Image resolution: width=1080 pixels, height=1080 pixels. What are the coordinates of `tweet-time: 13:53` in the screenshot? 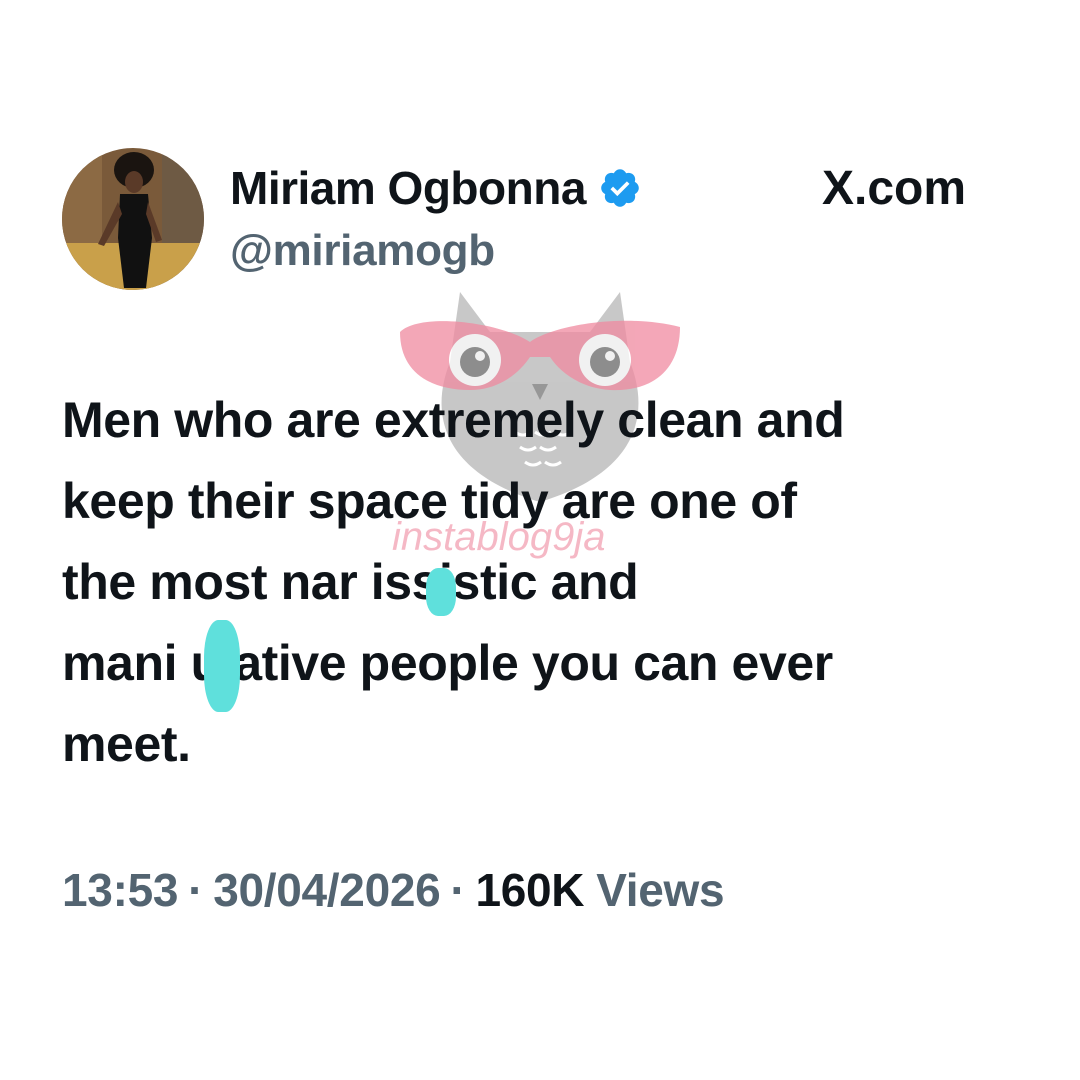 It's located at (120, 890).